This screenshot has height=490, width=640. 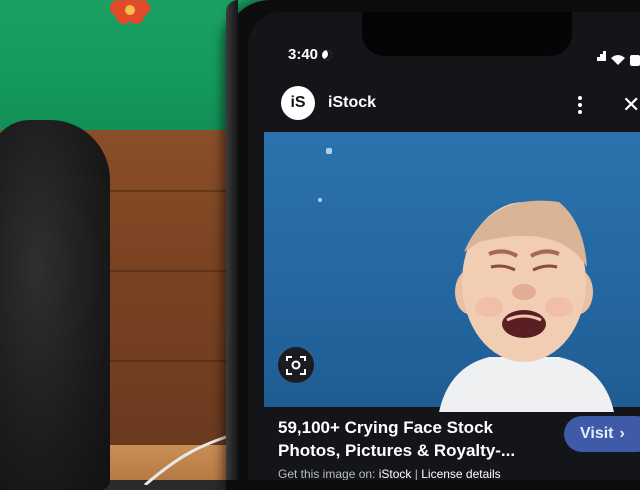 I want to click on status-icons, so click(x=618, y=57).